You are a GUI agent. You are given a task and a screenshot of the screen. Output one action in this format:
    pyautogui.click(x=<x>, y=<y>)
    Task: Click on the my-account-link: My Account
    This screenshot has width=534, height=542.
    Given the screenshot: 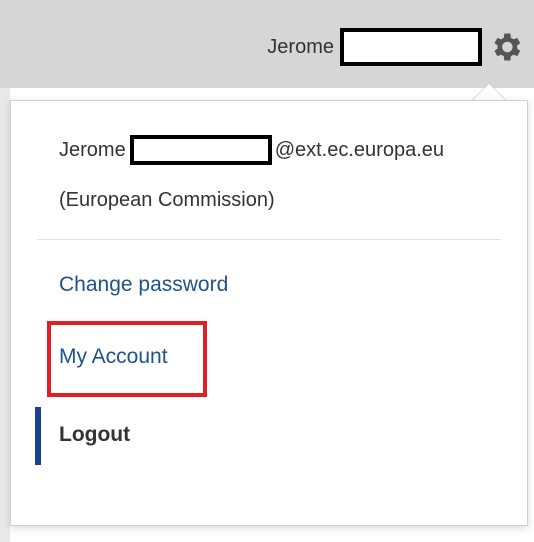 What is the action you would take?
    pyautogui.click(x=113, y=357)
    